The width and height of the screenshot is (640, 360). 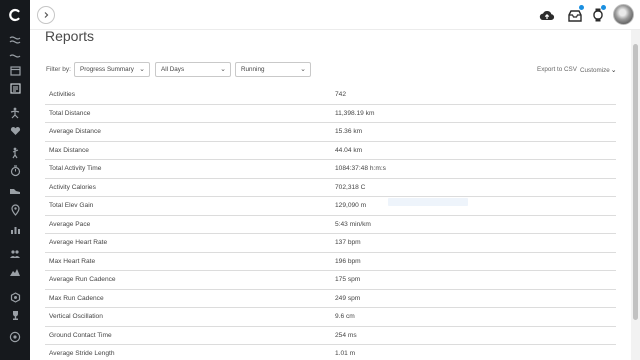 What do you see at coordinates (330, 169) in the screenshot?
I see `table-row: Total Activity Time 1084:37:48 h:m:s` at bounding box center [330, 169].